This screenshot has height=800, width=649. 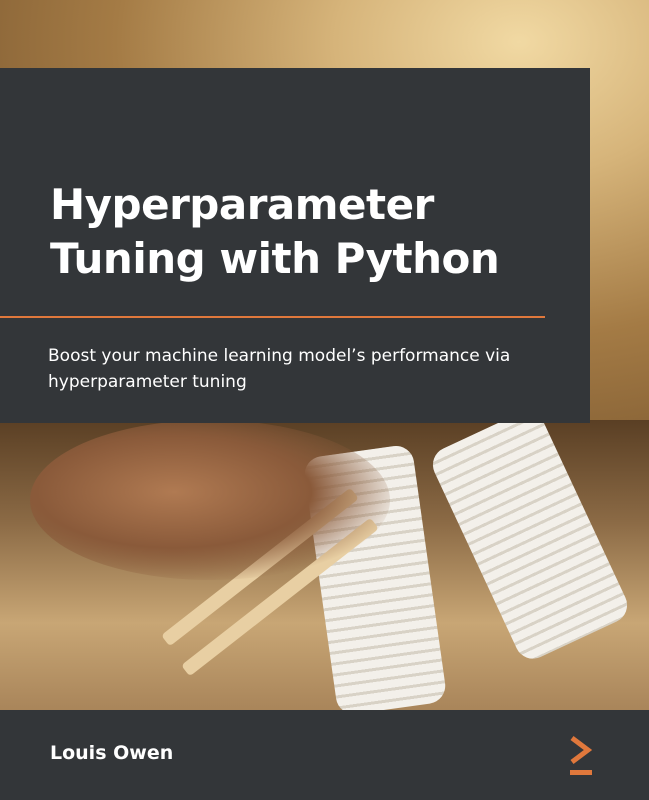 I want to click on author-name: Louis Owen, so click(x=112, y=753).